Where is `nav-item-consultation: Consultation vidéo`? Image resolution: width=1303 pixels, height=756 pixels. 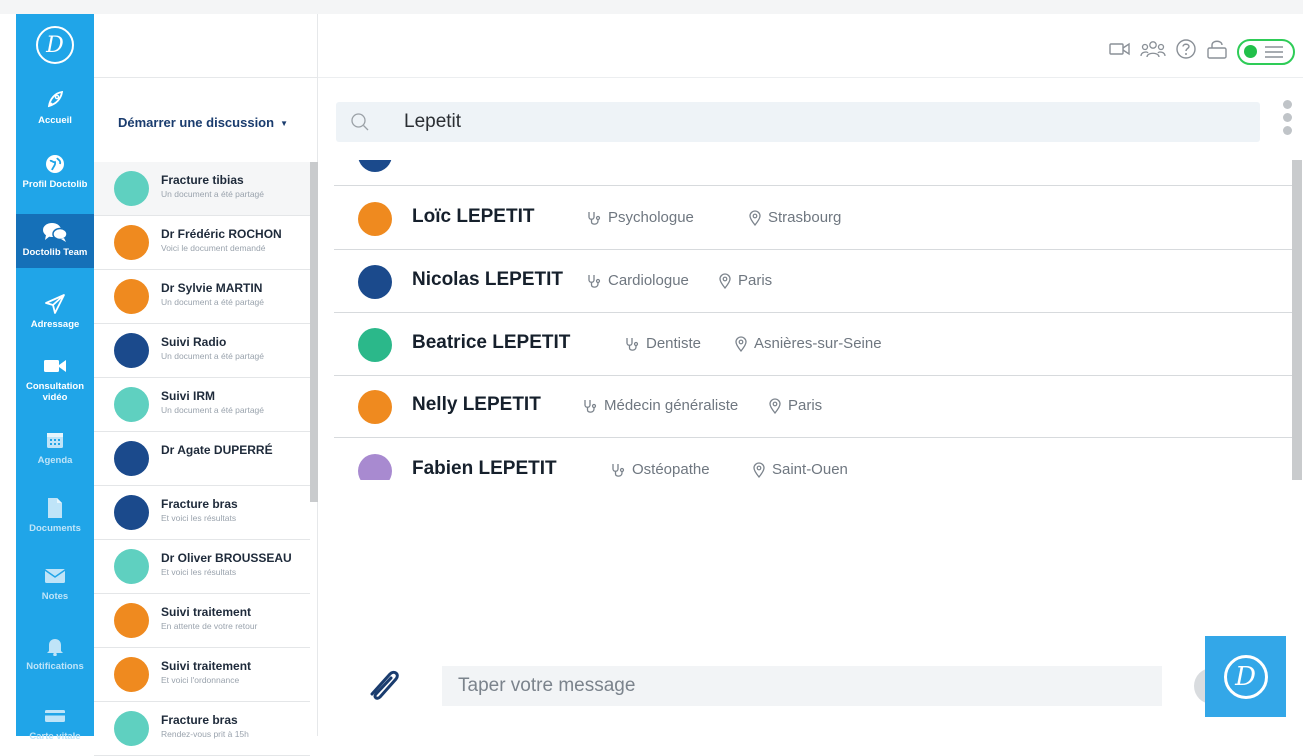
nav-item-consultation: Consultation vidéo is located at coordinates (55, 378).